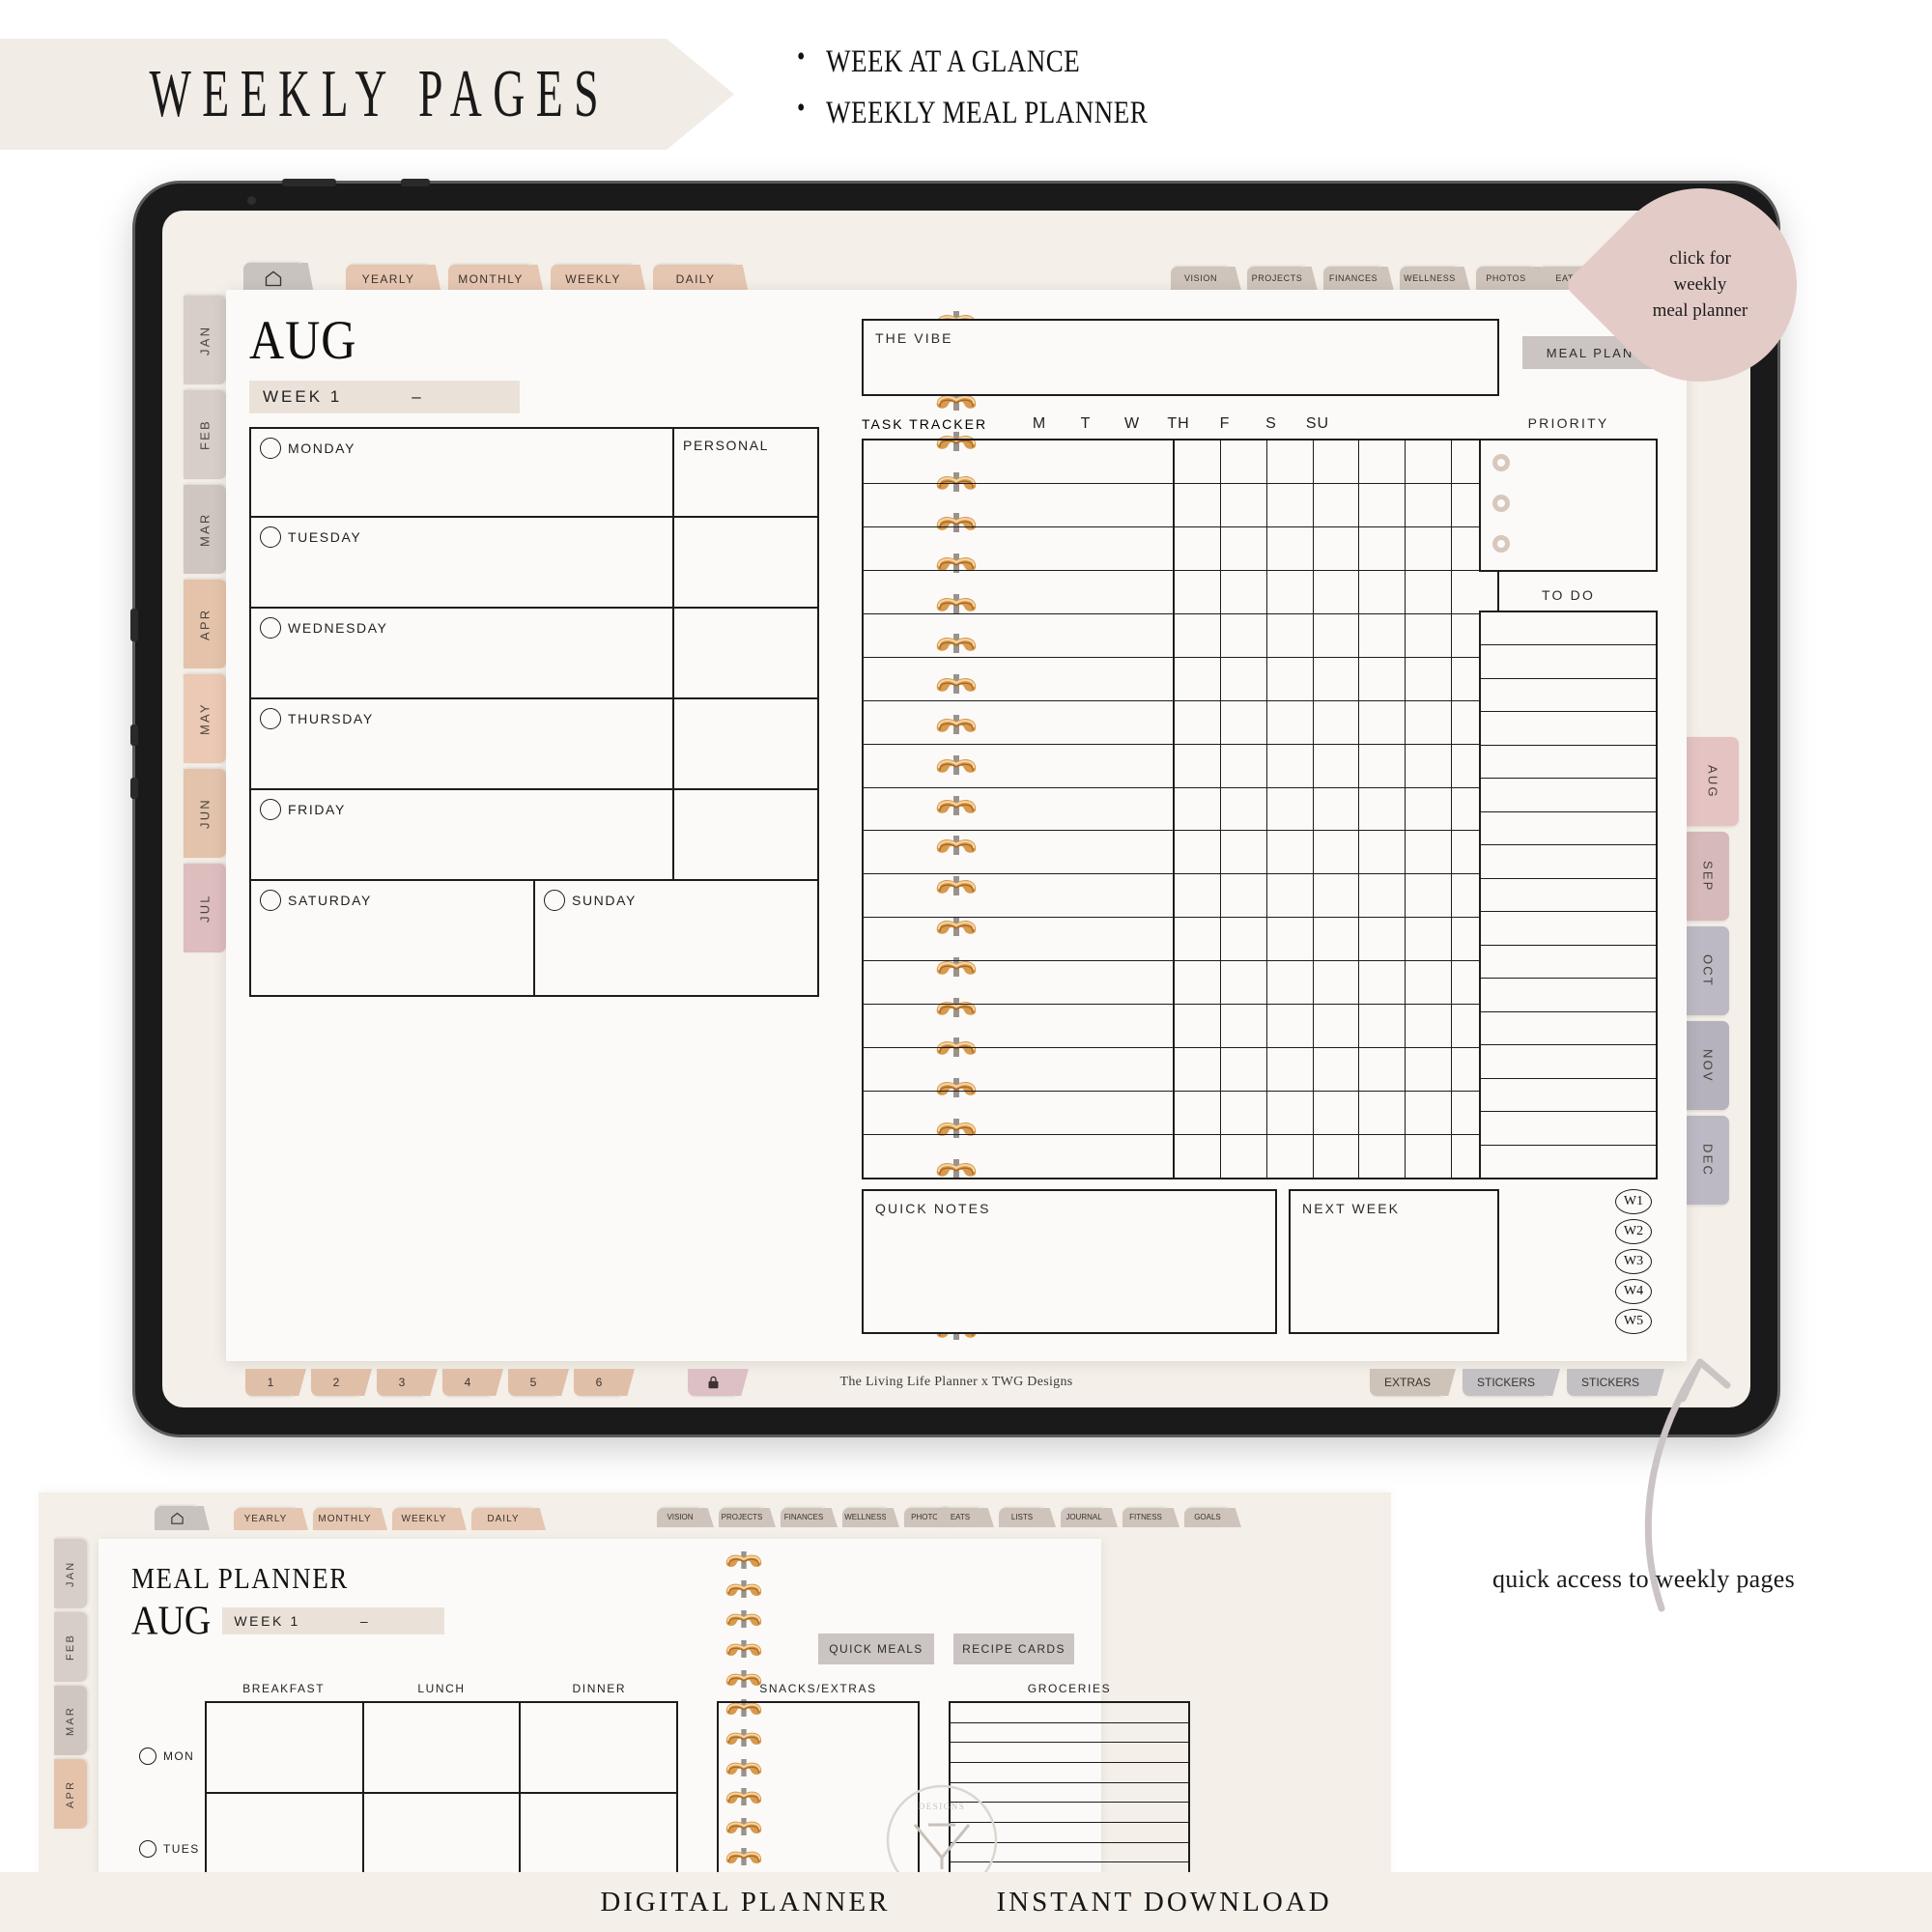  I want to click on task-tracker-rows, so click(1018, 809).